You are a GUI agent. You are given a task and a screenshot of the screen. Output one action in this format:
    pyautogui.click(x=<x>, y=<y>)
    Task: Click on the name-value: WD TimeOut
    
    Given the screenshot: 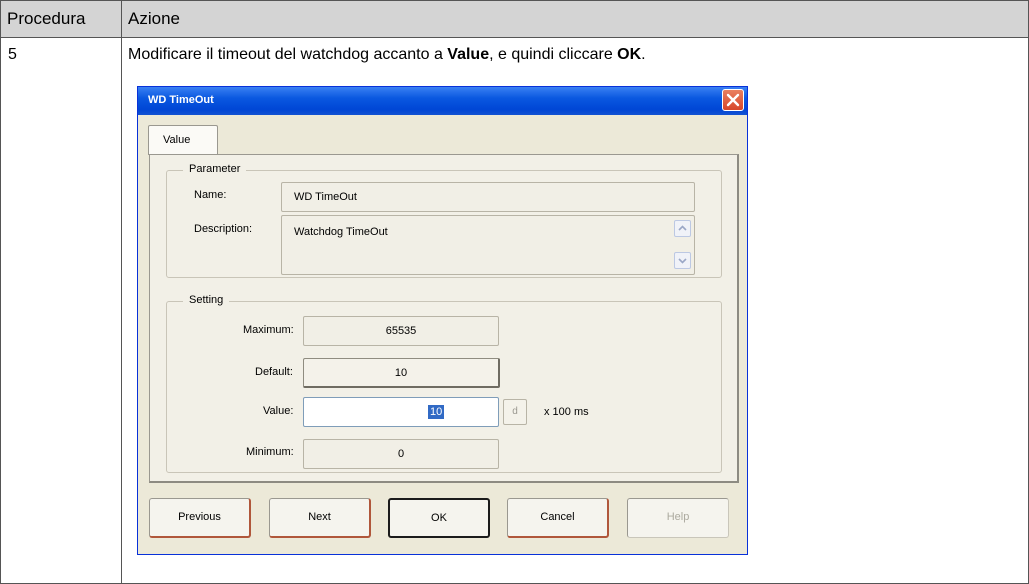 What is the action you would take?
    pyautogui.click(x=325, y=197)
    